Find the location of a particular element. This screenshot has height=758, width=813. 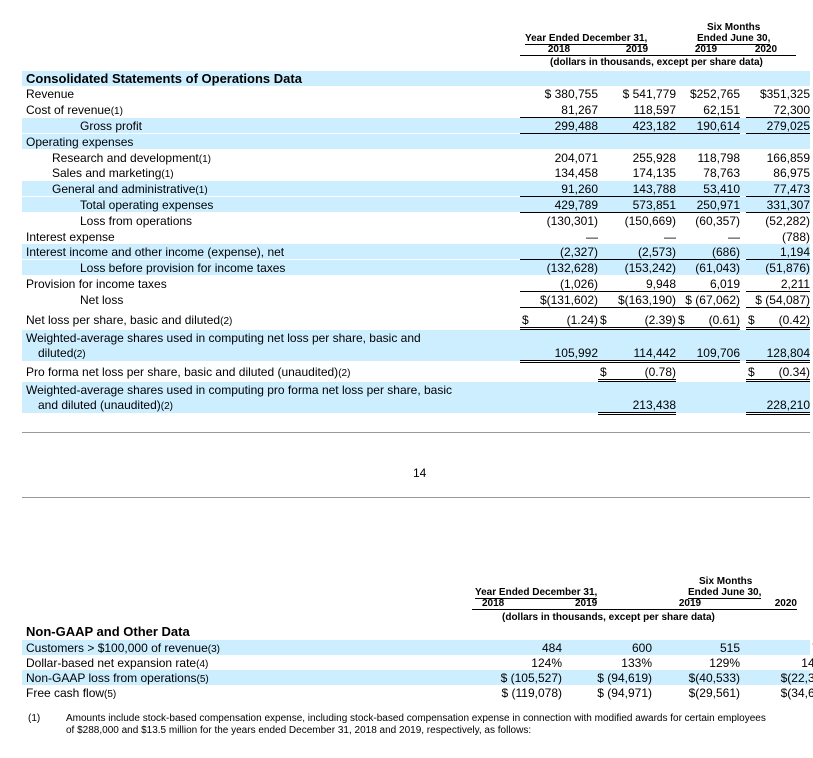

ops-cell: (150,669) is located at coordinates (650, 221).